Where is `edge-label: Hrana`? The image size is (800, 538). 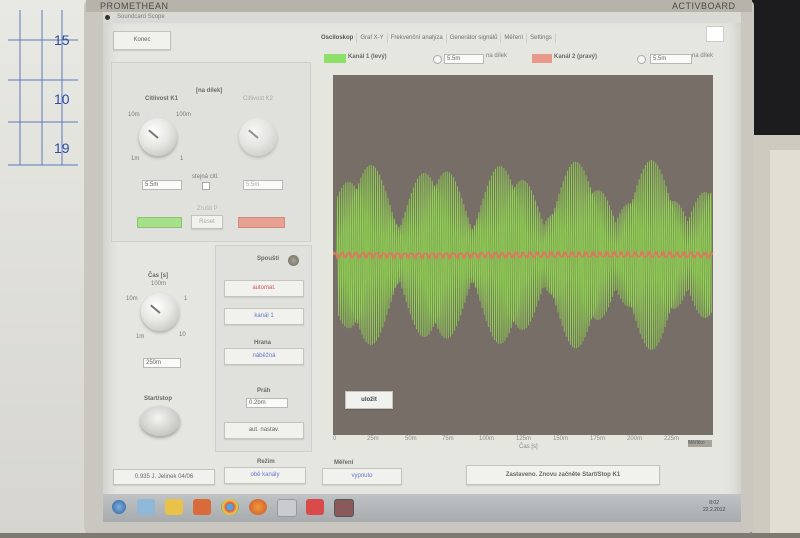 edge-label: Hrana is located at coordinates (263, 343).